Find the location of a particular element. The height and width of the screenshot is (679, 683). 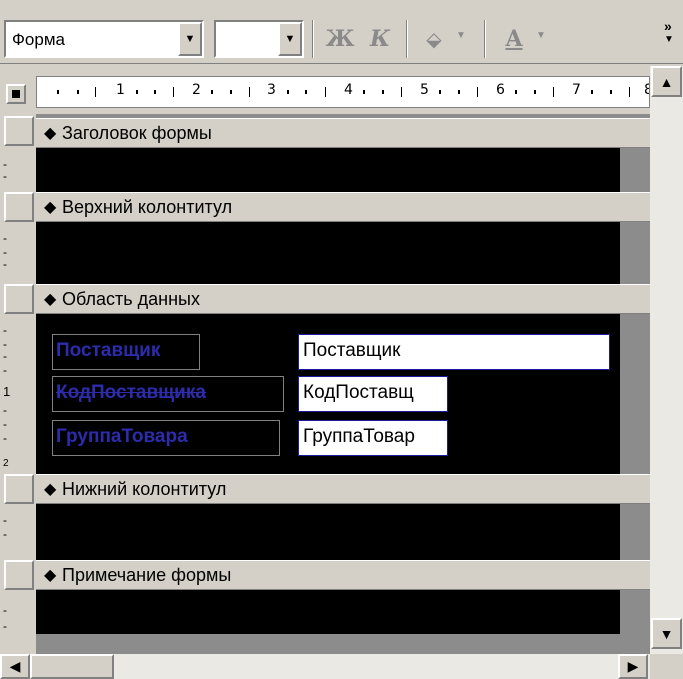

font-color-button: A is located at coordinates (514, 39).